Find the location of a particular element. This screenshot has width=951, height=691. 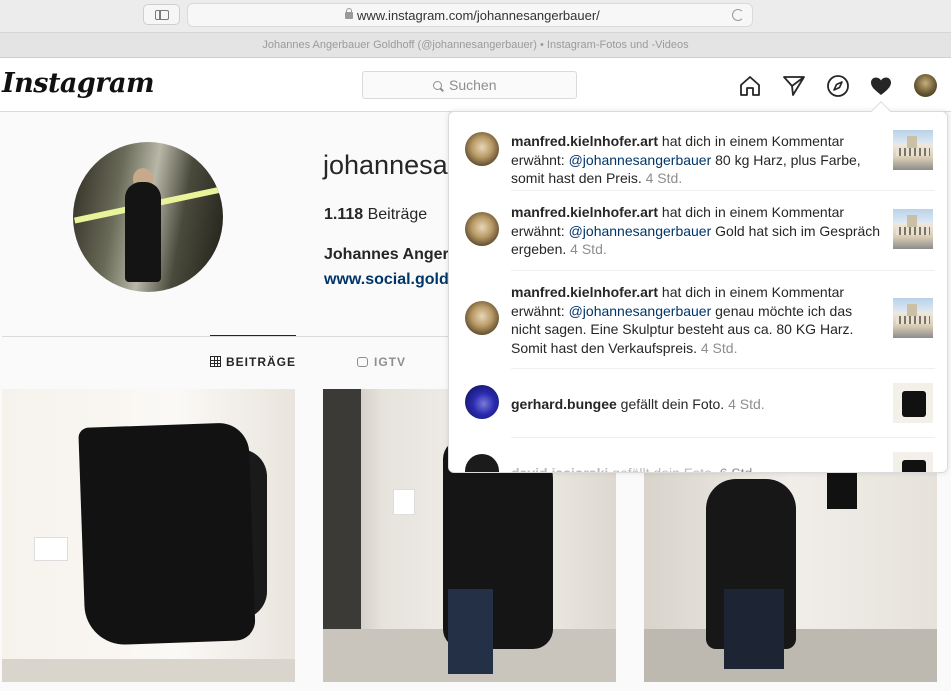

search-input: Suchen is located at coordinates (469, 85).